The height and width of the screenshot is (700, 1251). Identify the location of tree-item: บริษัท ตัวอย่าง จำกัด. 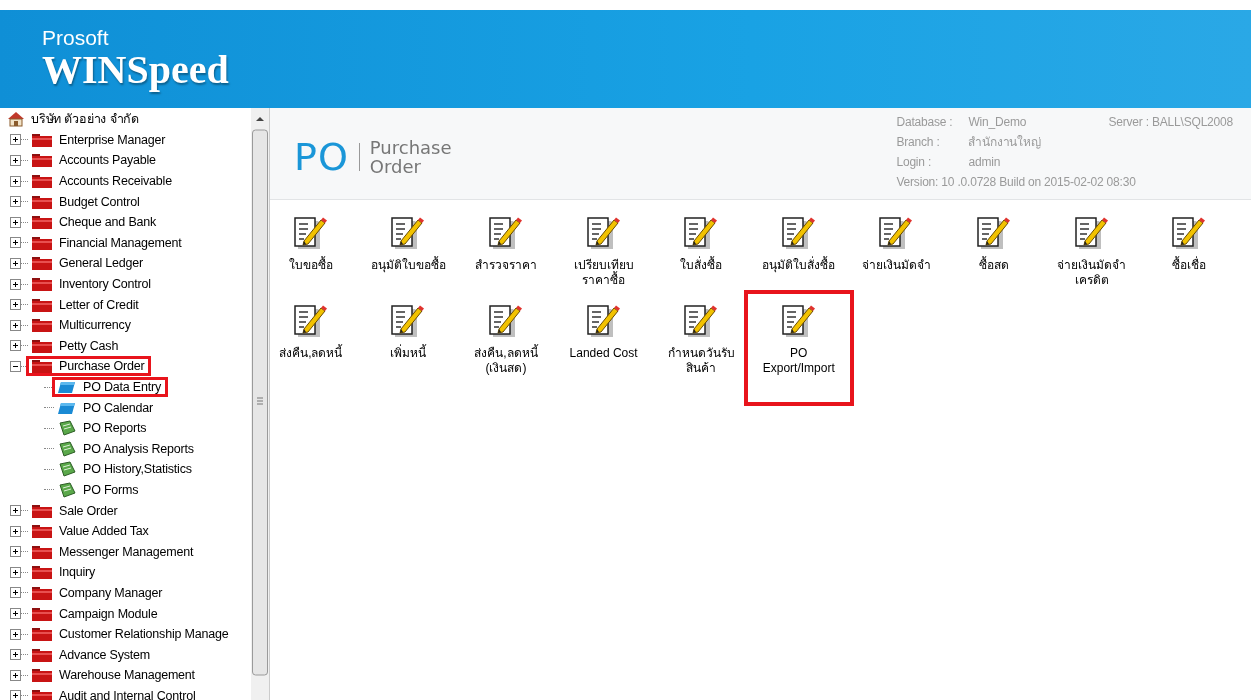
(74, 119).